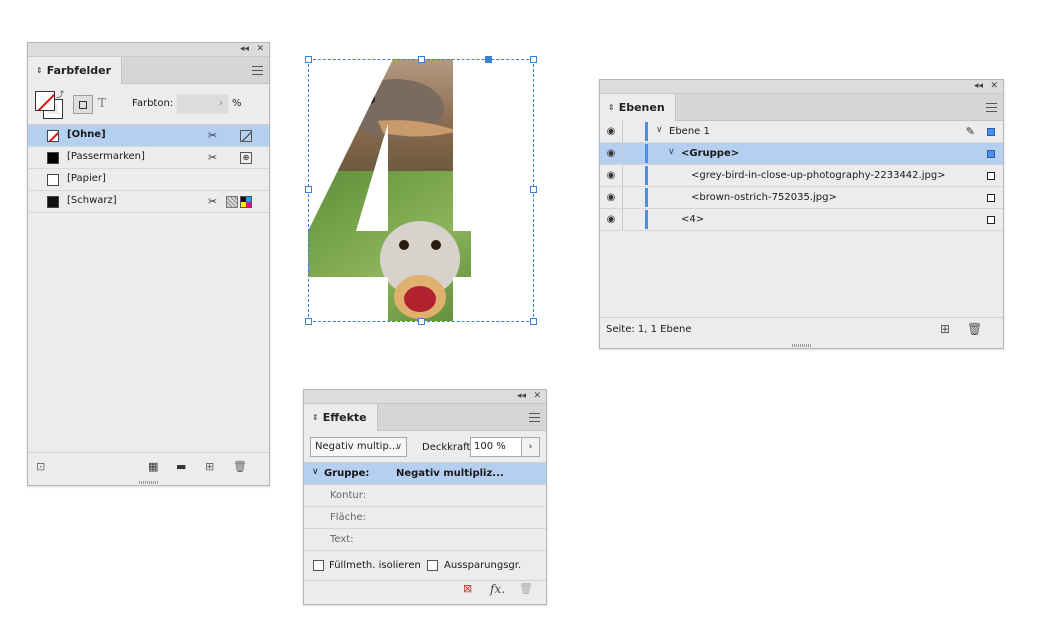 The height and width of the screenshot is (625, 1038). I want to click on farbton-input: ›, so click(202, 104).